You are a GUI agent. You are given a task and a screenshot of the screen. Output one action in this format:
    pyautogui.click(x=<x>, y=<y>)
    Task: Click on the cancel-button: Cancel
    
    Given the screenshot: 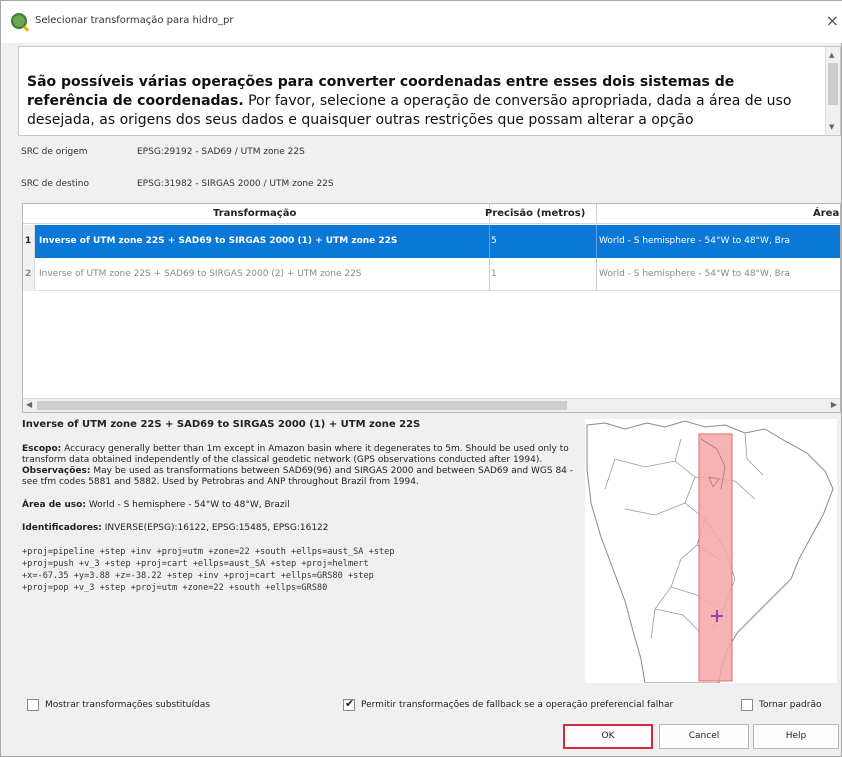 What is the action you would take?
    pyautogui.click(x=704, y=736)
    